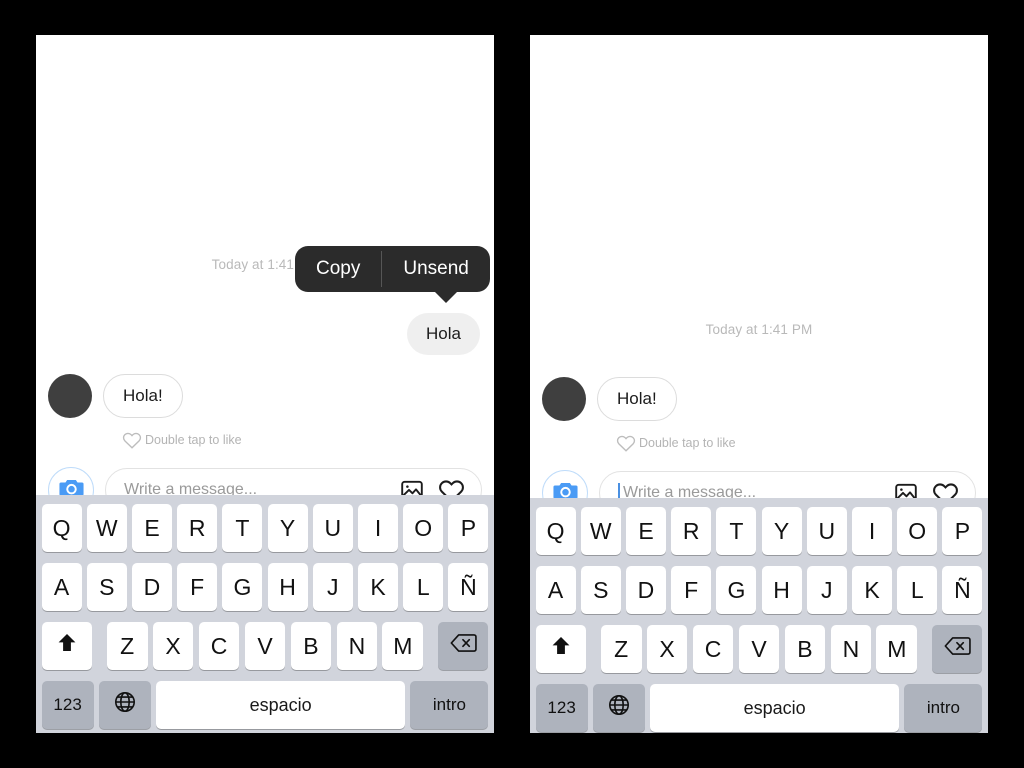 This screenshot has height=768, width=1024. Describe the element at coordinates (338, 269) in the screenshot. I see `context-menu-copy-button: Copy` at that location.